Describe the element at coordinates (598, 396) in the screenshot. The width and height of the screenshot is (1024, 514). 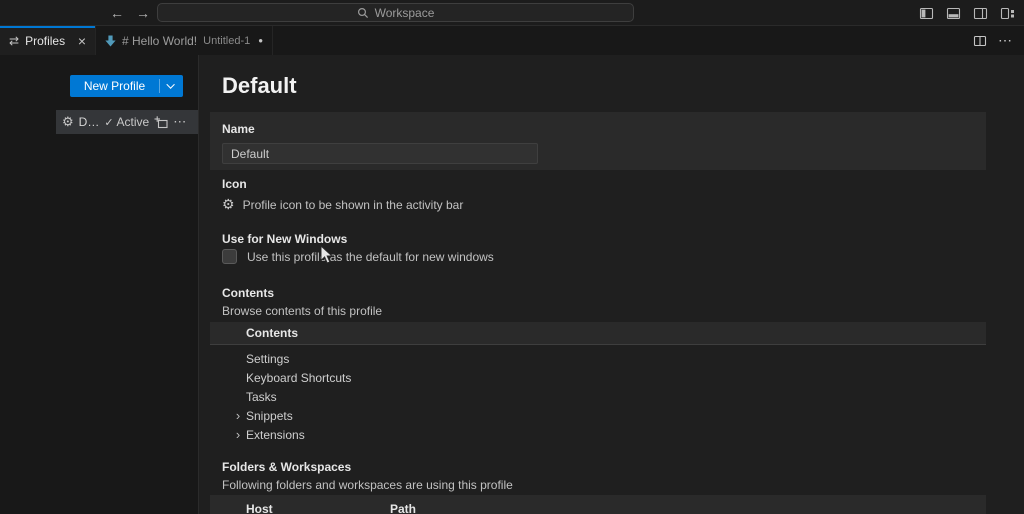
I see `contents-row-tasks: Tasks` at that location.